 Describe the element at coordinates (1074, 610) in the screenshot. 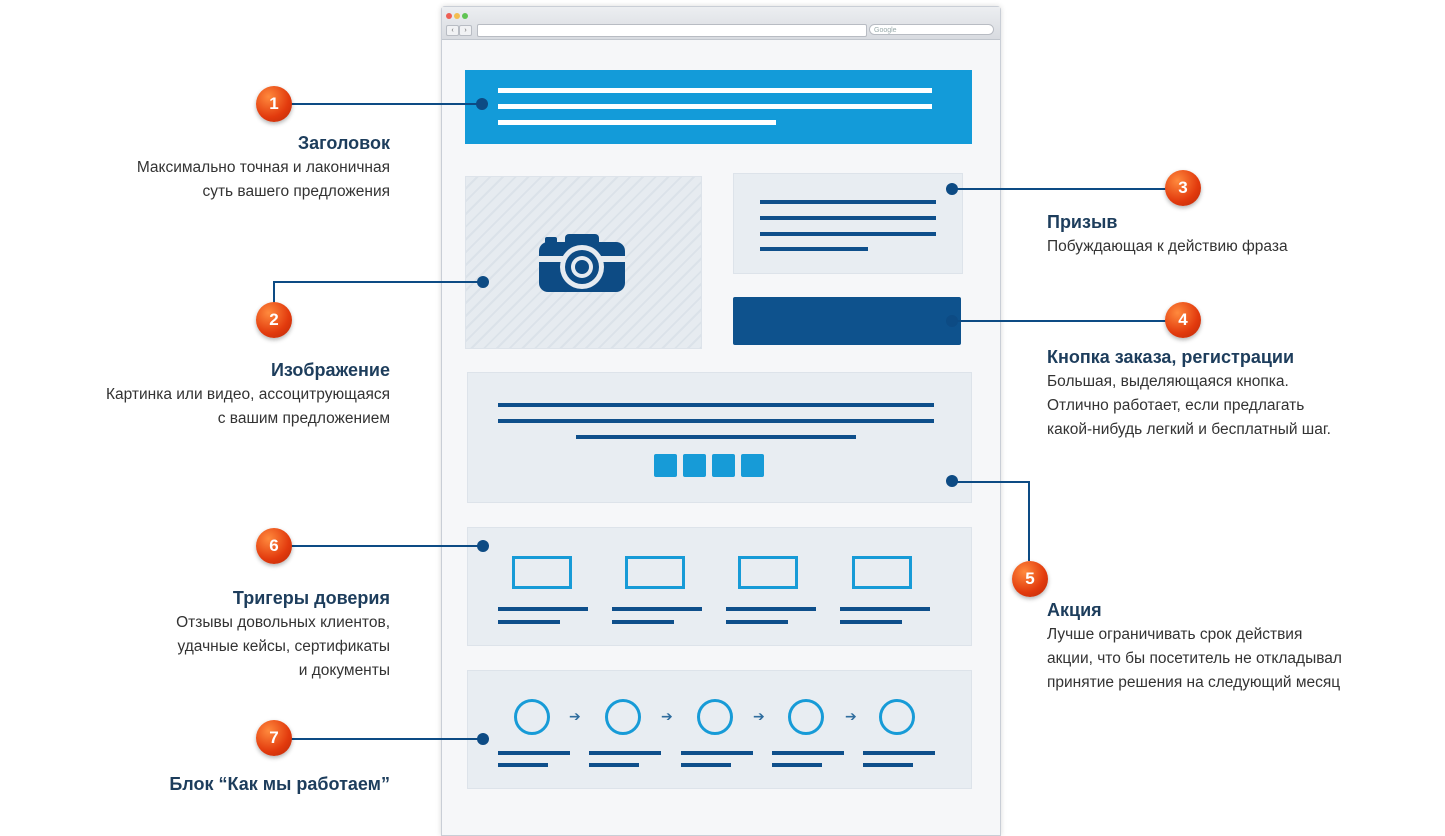

I see `callout-title: Акция` at that location.